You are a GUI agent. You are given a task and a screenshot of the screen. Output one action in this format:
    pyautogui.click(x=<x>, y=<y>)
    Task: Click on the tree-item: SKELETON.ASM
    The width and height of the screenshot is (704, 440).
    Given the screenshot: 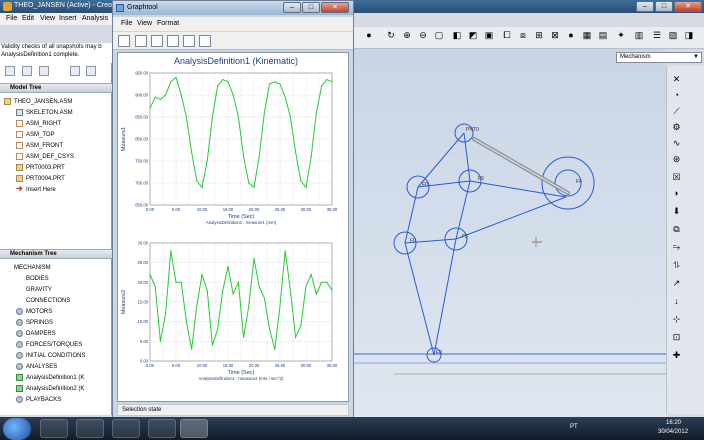 What is the action you would take?
    pyautogui.click(x=44, y=113)
    